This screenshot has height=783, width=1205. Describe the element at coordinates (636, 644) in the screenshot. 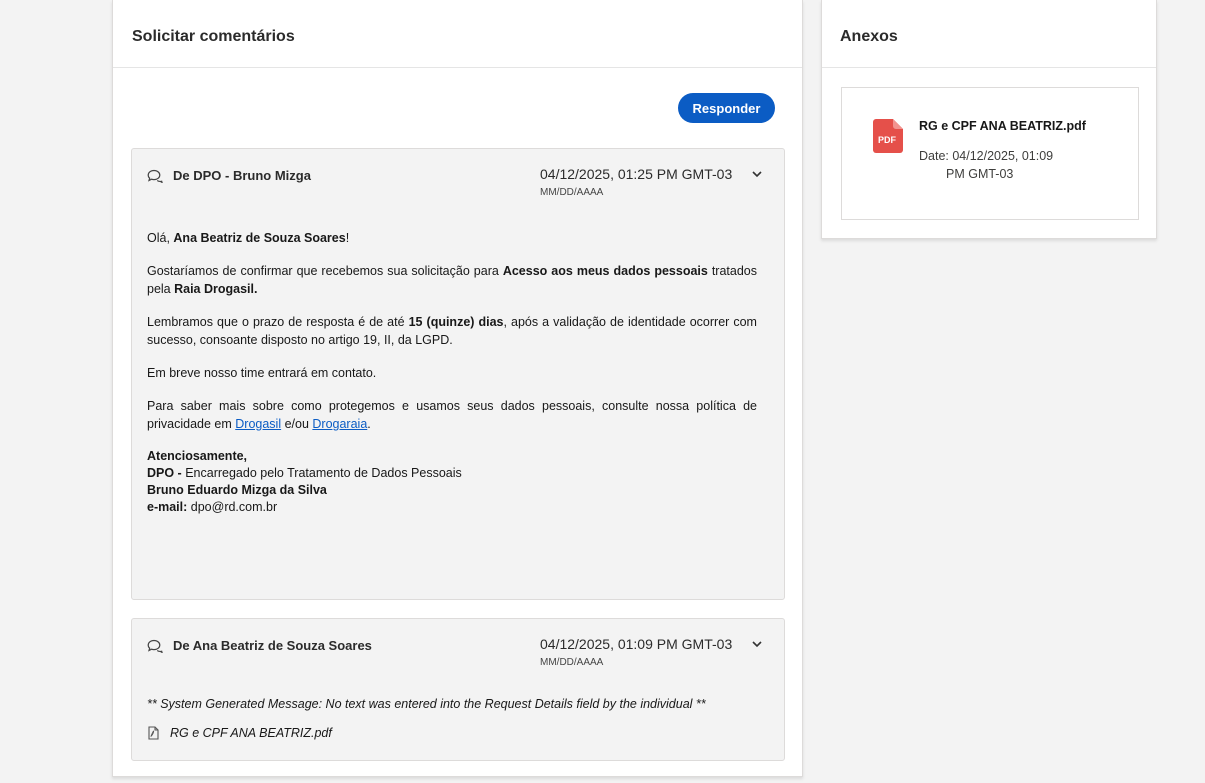

I see `message-datetime: 04/12/2025, 01:09 PM GMT-03` at that location.